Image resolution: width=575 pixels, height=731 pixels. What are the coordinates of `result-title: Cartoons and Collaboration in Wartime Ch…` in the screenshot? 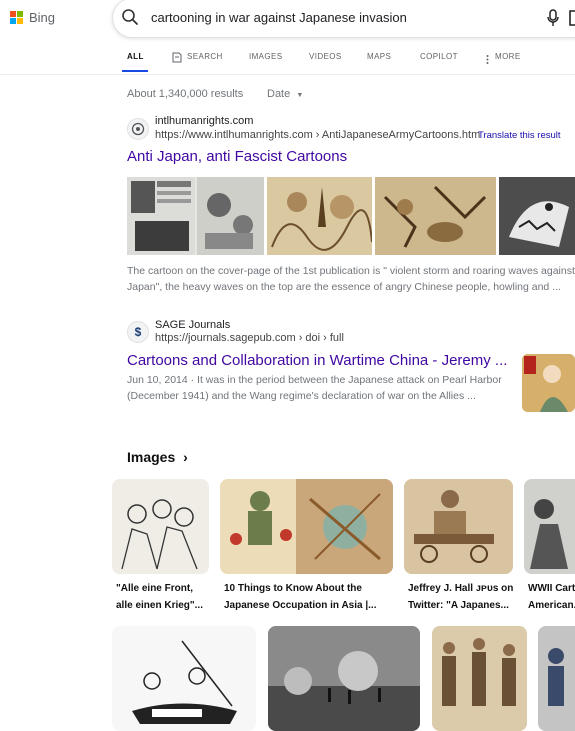 It's located at (317, 360).